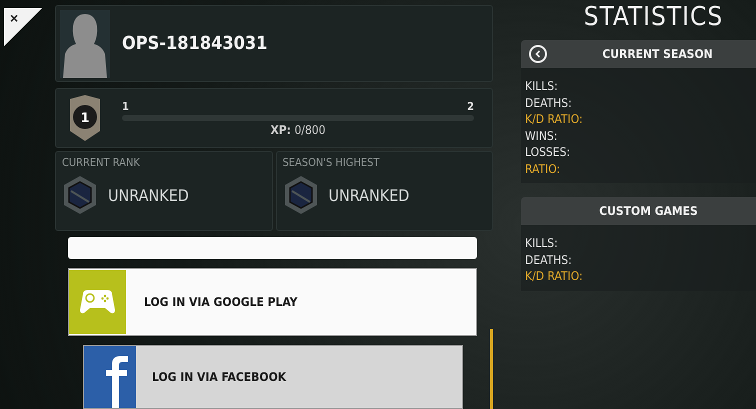 The height and width of the screenshot is (409, 756). Describe the element at coordinates (85, 44) in the screenshot. I see `avatar-icon` at that location.